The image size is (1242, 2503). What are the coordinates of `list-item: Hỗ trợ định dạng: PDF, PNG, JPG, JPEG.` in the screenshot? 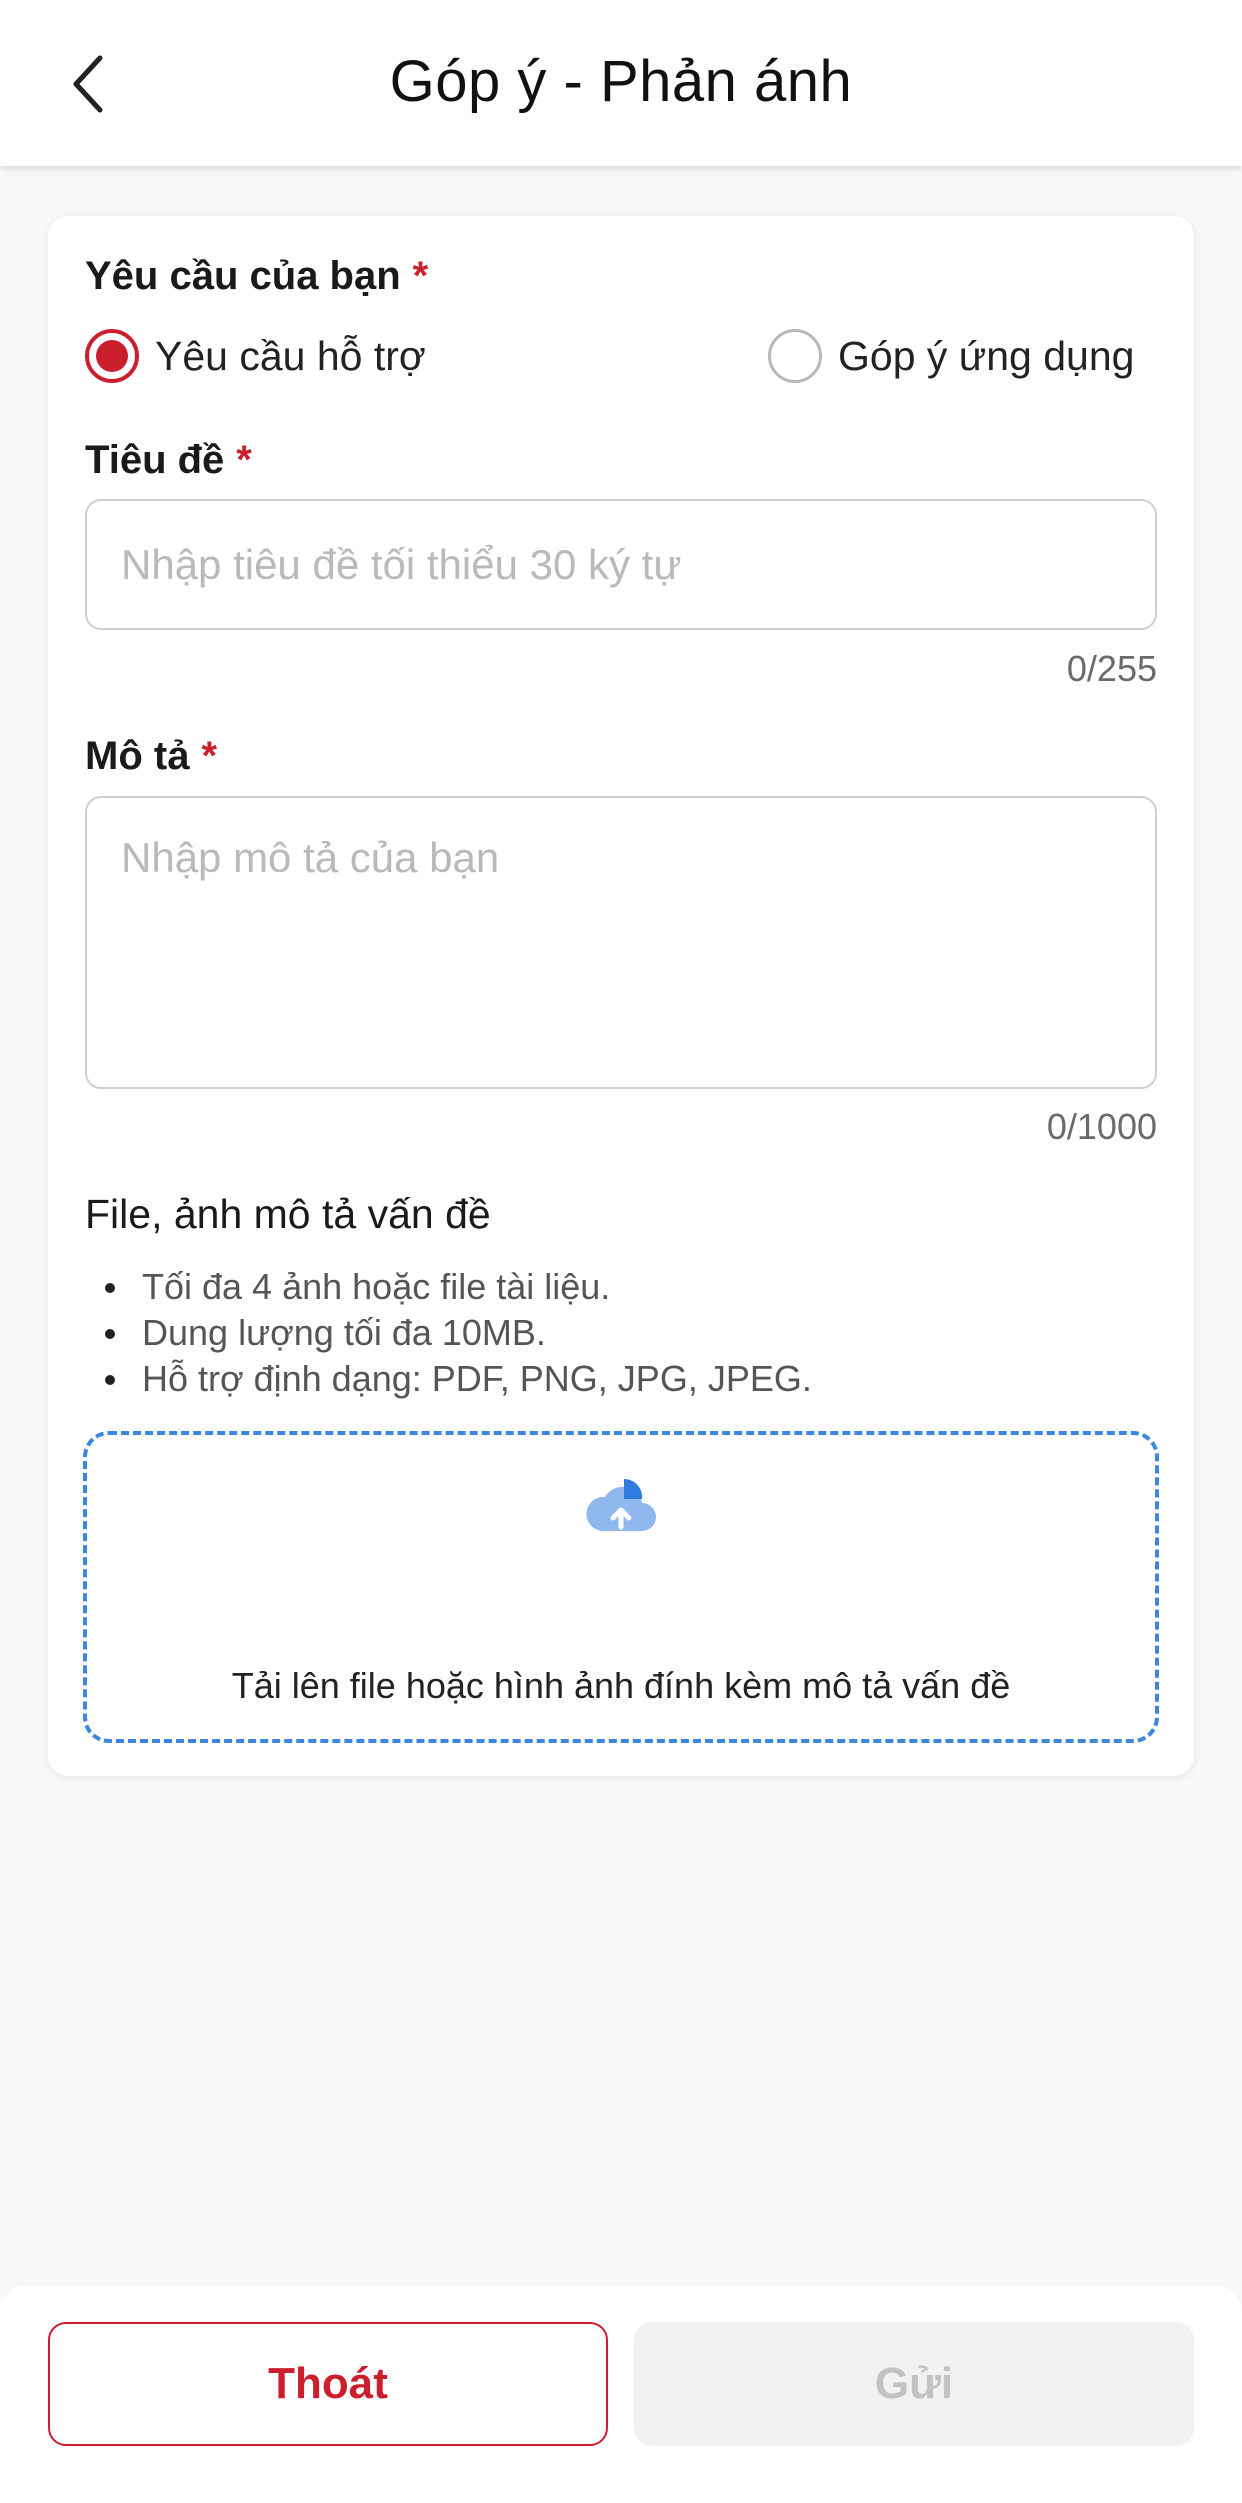 It's located at (458, 1379).